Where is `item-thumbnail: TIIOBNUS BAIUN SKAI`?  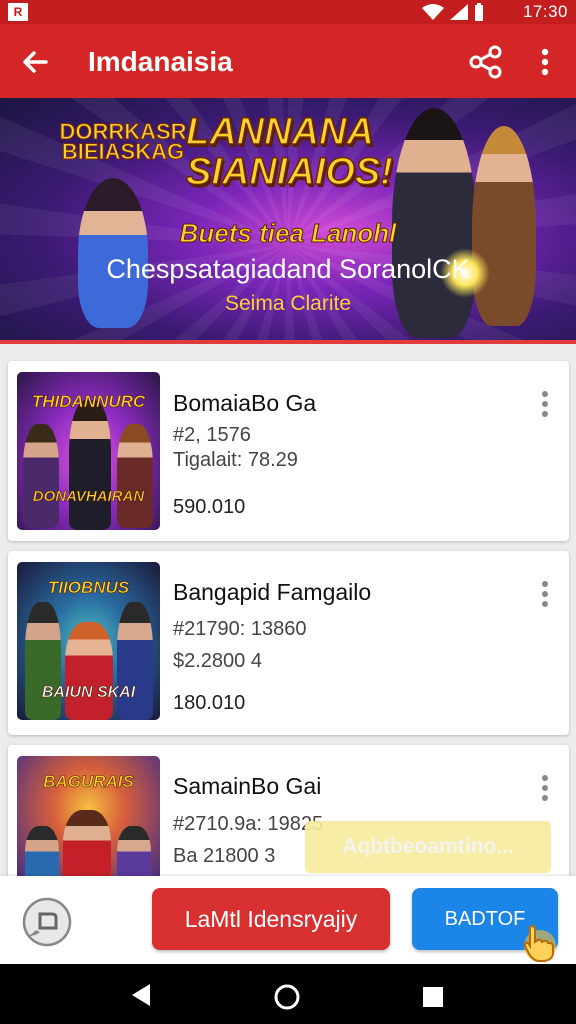 item-thumbnail: TIIOBNUS BAIUN SKAI is located at coordinates (88, 641).